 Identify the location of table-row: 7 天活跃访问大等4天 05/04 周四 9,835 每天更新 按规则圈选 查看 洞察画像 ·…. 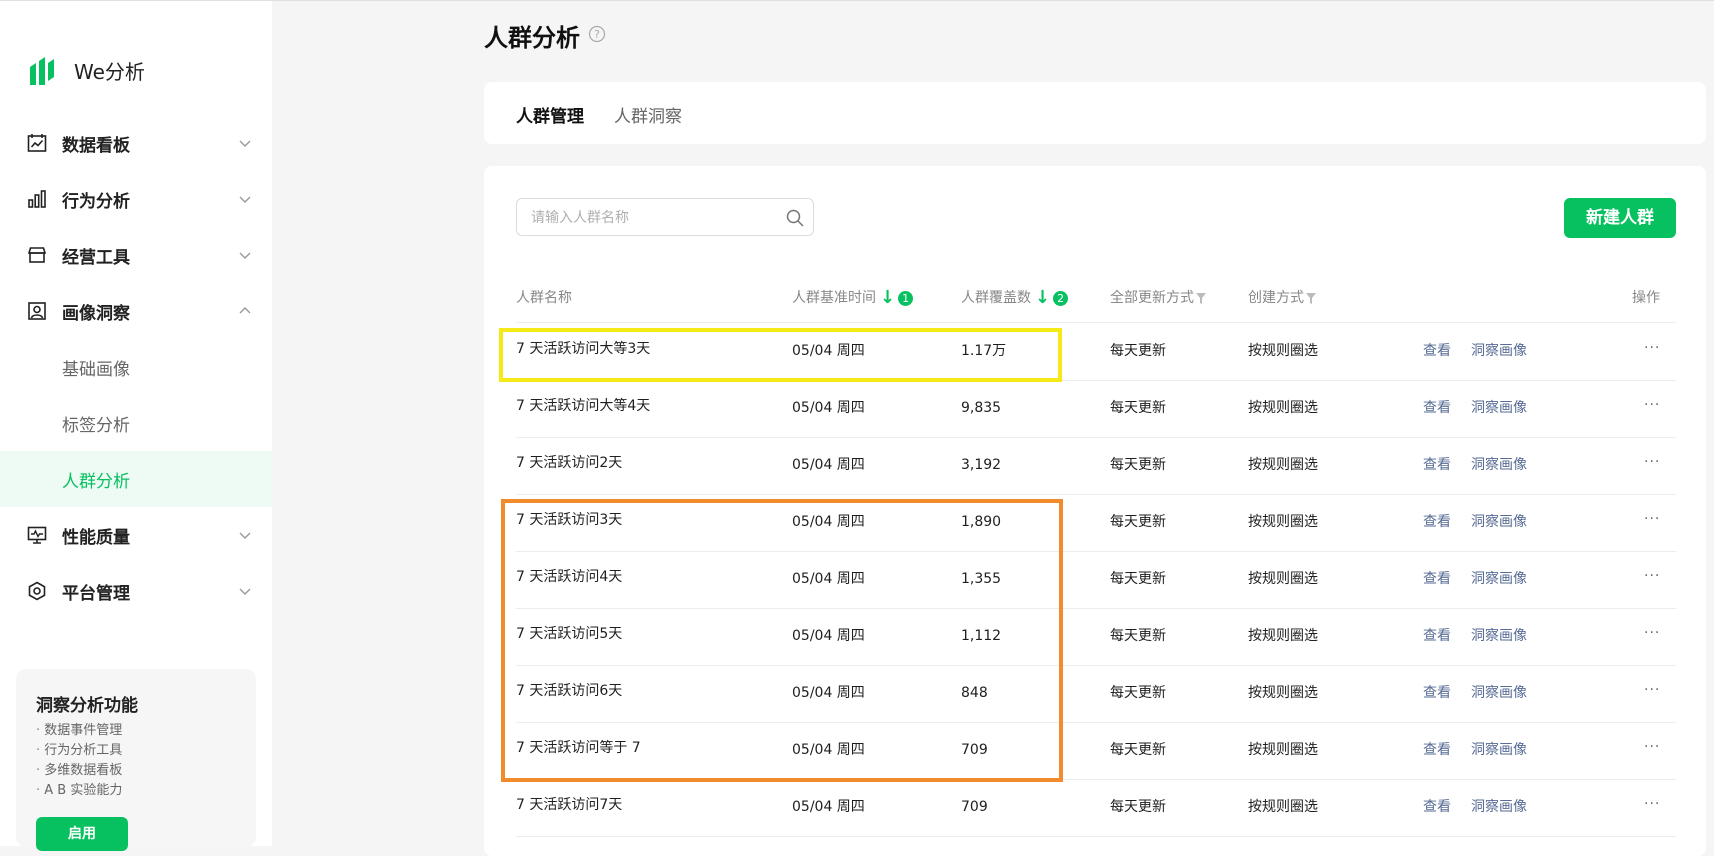
(1096, 409).